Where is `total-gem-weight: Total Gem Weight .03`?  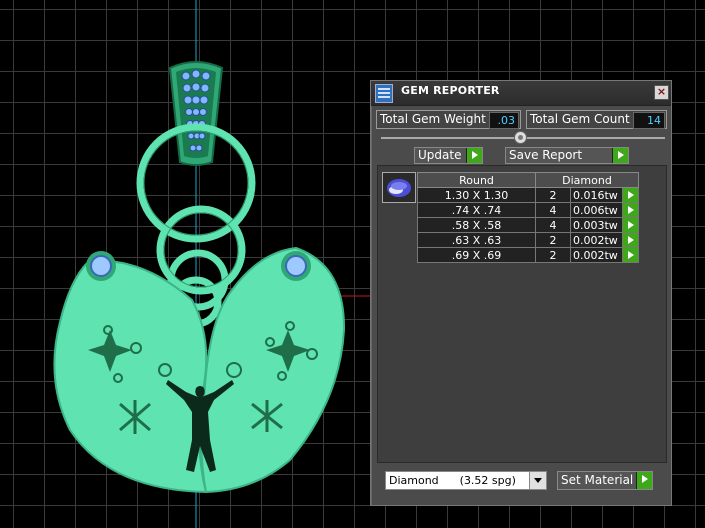 total-gem-weight: Total Gem Weight .03 is located at coordinates (448, 119).